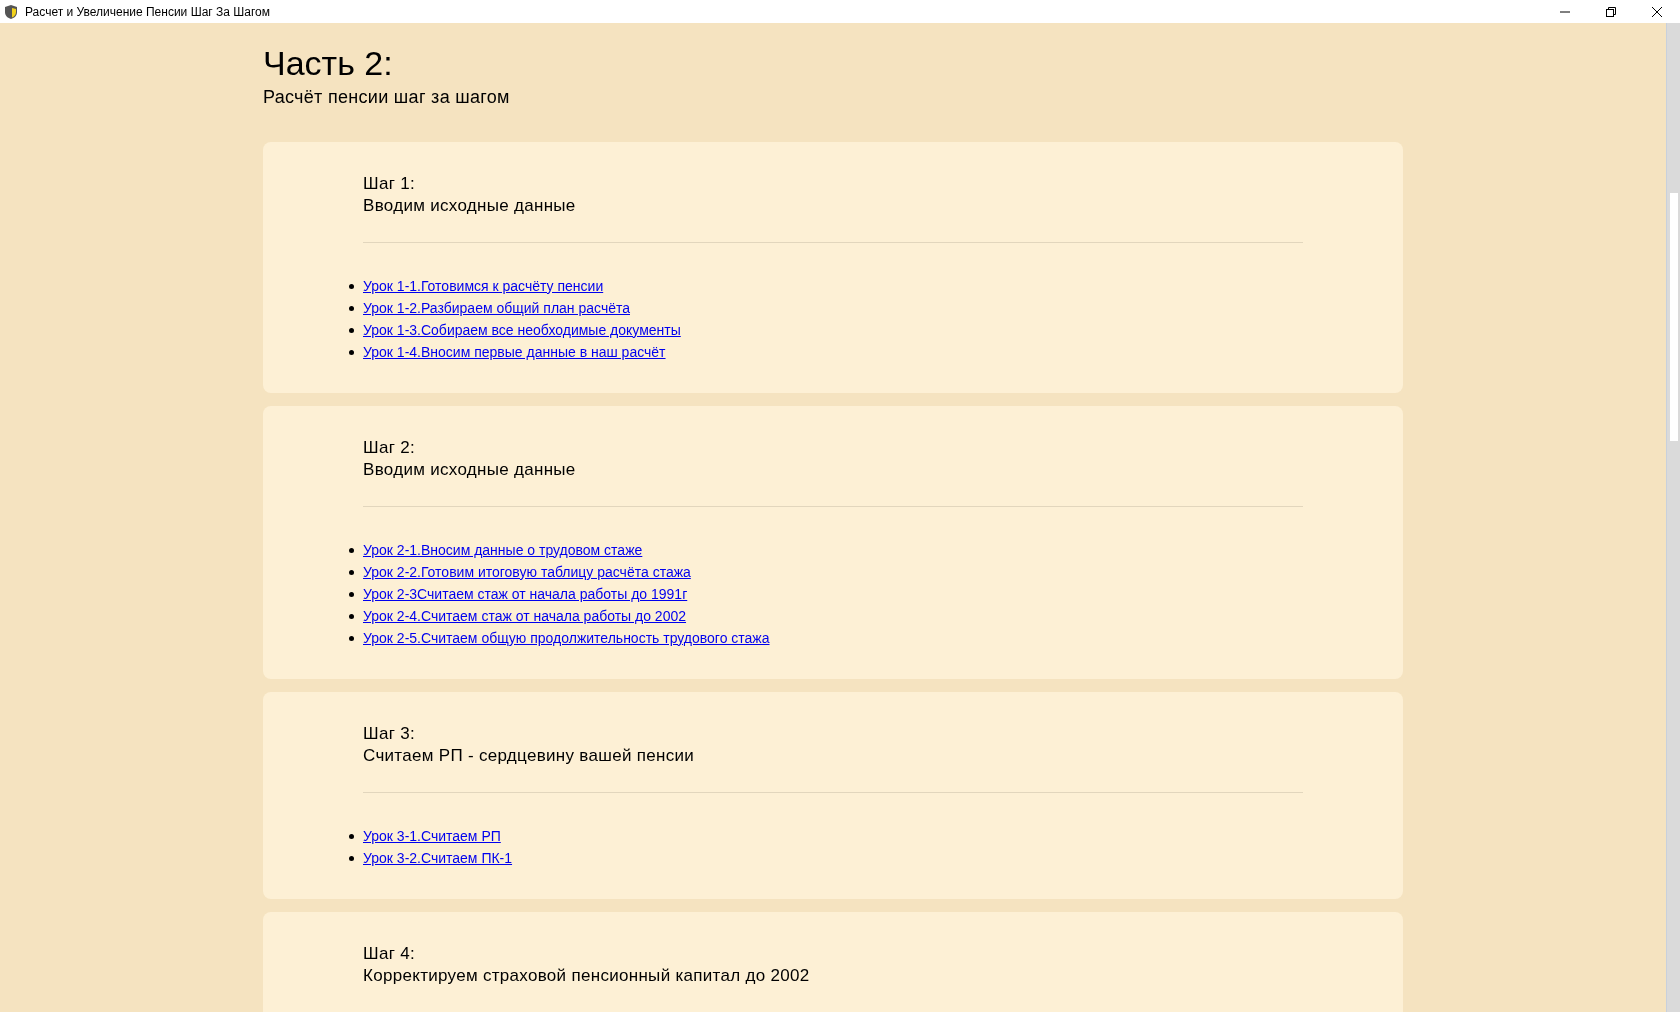 The image size is (1680, 1012). Describe the element at coordinates (1657, 11) in the screenshot. I see `close-icon` at that location.